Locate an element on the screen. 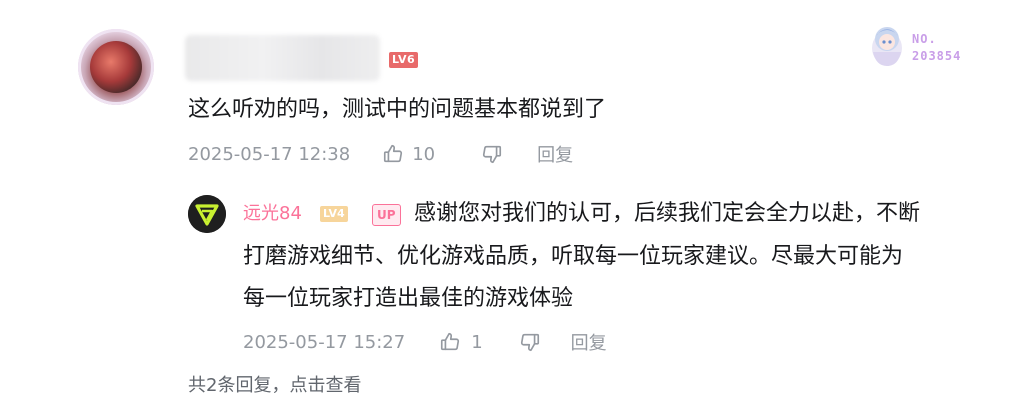  fan-badge-avatar-icon is located at coordinates (887, 45).